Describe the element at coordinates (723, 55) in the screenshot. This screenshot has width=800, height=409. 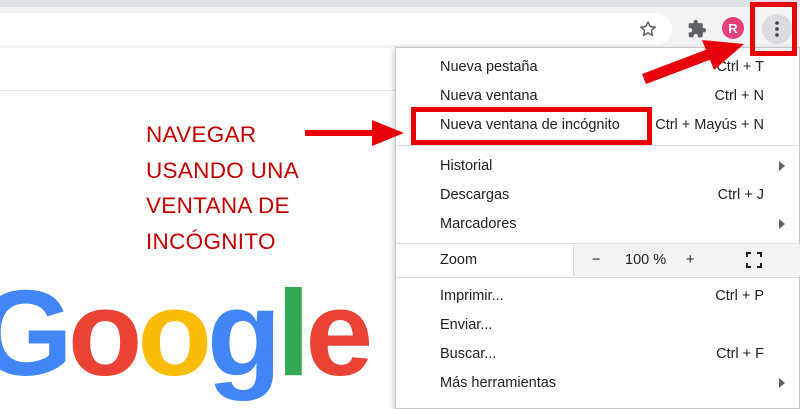
I see `arrow-to-menu-head` at that location.